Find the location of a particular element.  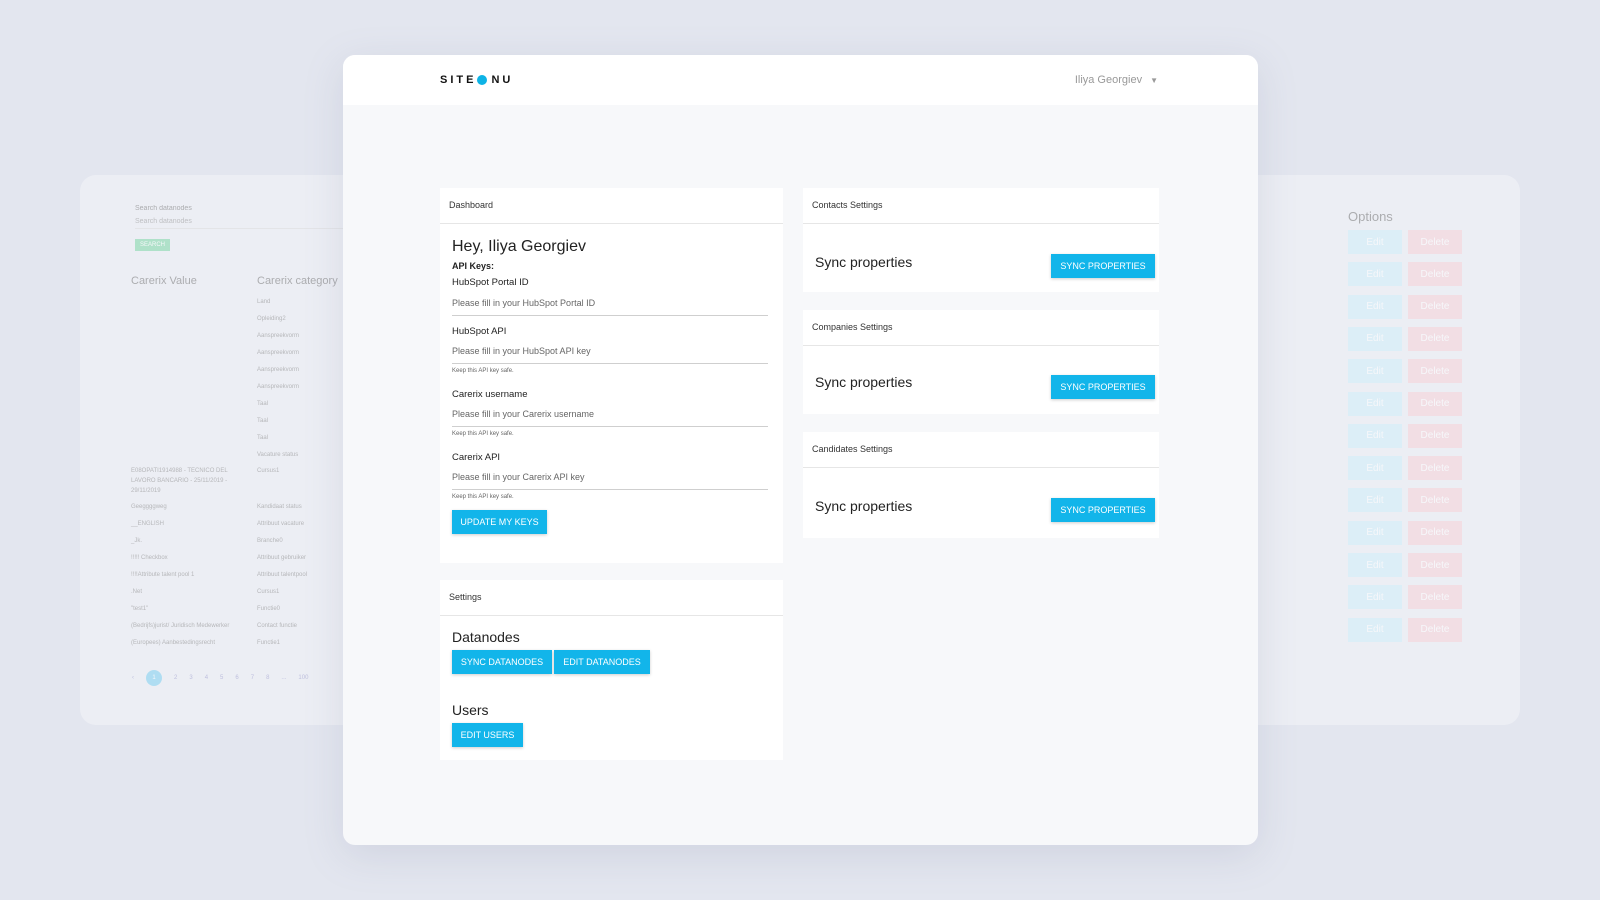

carerix-username-hint: Keep this API key safe. is located at coordinates (483, 434).